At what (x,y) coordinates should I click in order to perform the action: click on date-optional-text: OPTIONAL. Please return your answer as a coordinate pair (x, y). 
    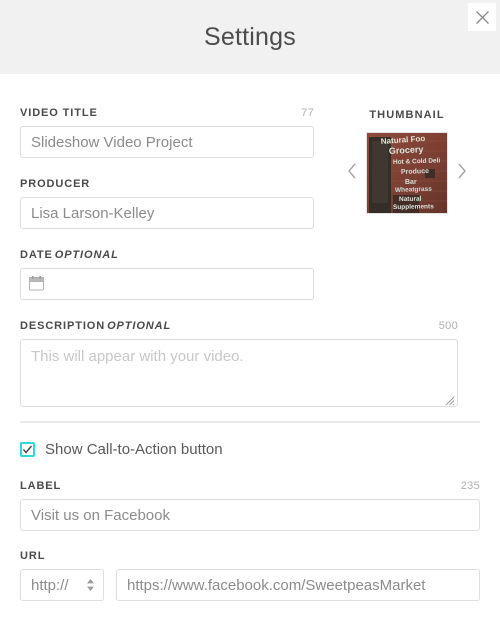
    Looking at the image, I should click on (86, 255).